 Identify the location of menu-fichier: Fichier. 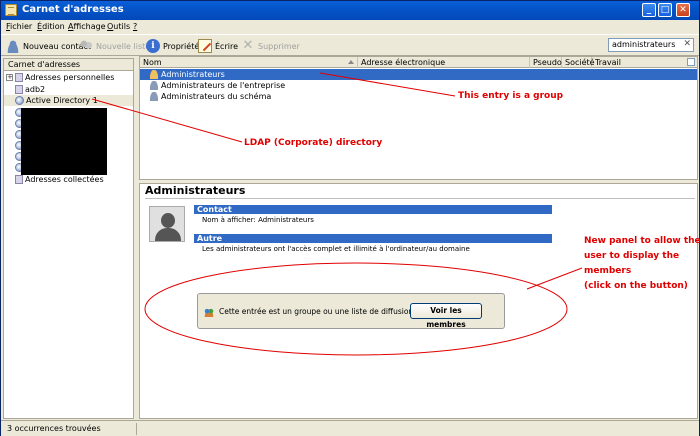
(19, 26).